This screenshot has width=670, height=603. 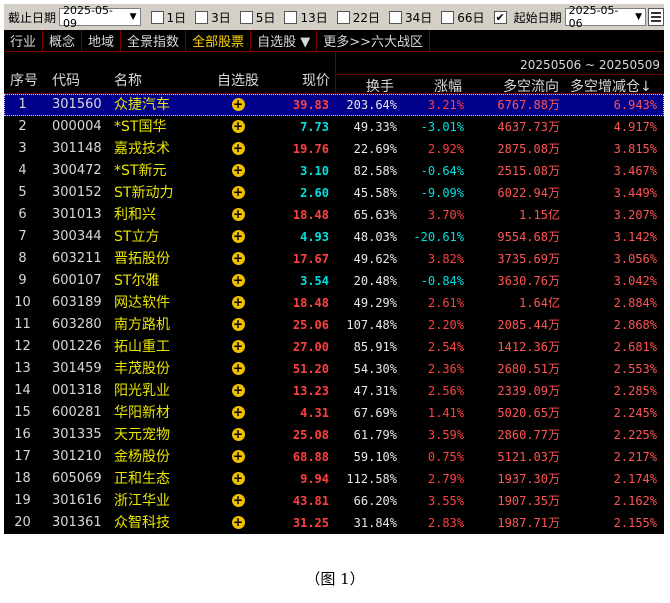 What do you see at coordinates (334, 215) in the screenshot?
I see `table-row: 6 301013 利和兴 +18.48 65.63% 3.70% 1.15亿 3.207%` at bounding box center [334, 215].